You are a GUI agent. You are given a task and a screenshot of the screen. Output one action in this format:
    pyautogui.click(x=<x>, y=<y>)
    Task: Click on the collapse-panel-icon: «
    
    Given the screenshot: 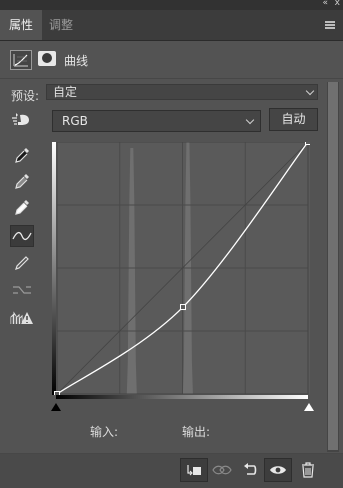 What is the action you would take?
    pyautogui.click(x=324, y=4)
    